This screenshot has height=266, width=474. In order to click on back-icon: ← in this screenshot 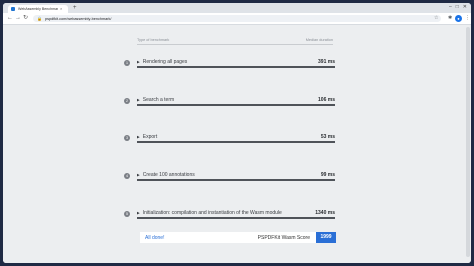, I will do `click(10, 18)`.